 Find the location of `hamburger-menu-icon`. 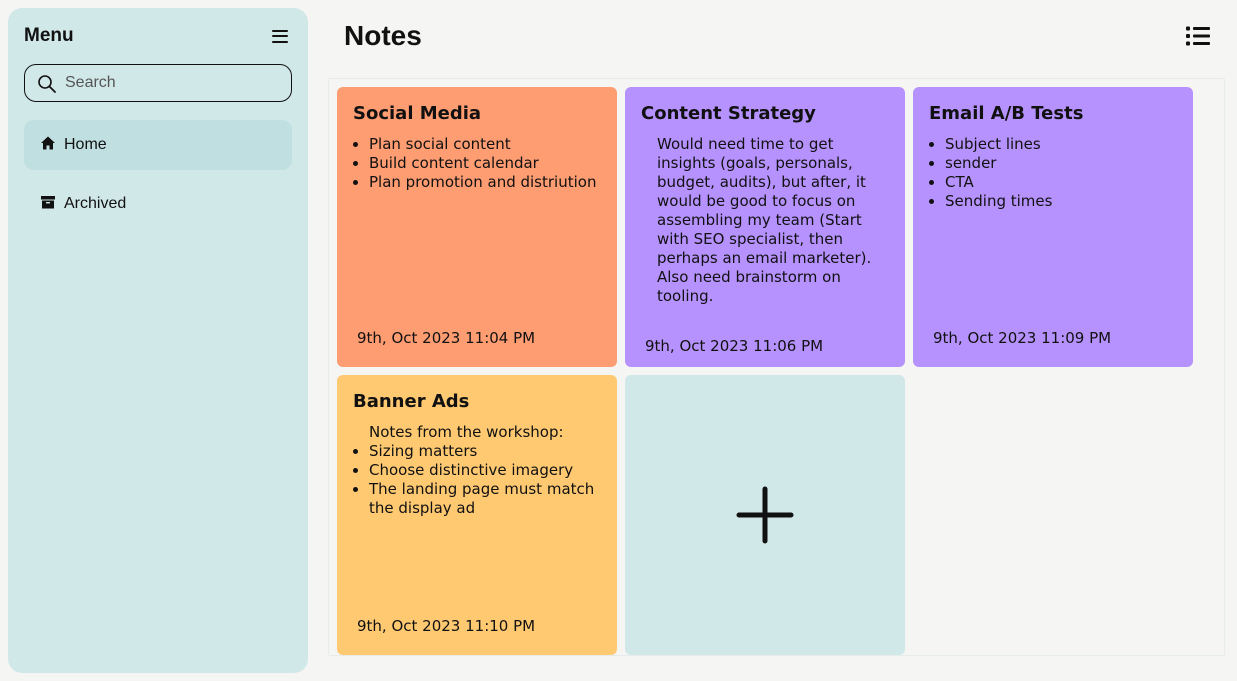

hamburger-menu-icon is located at coordinates (280, 36).